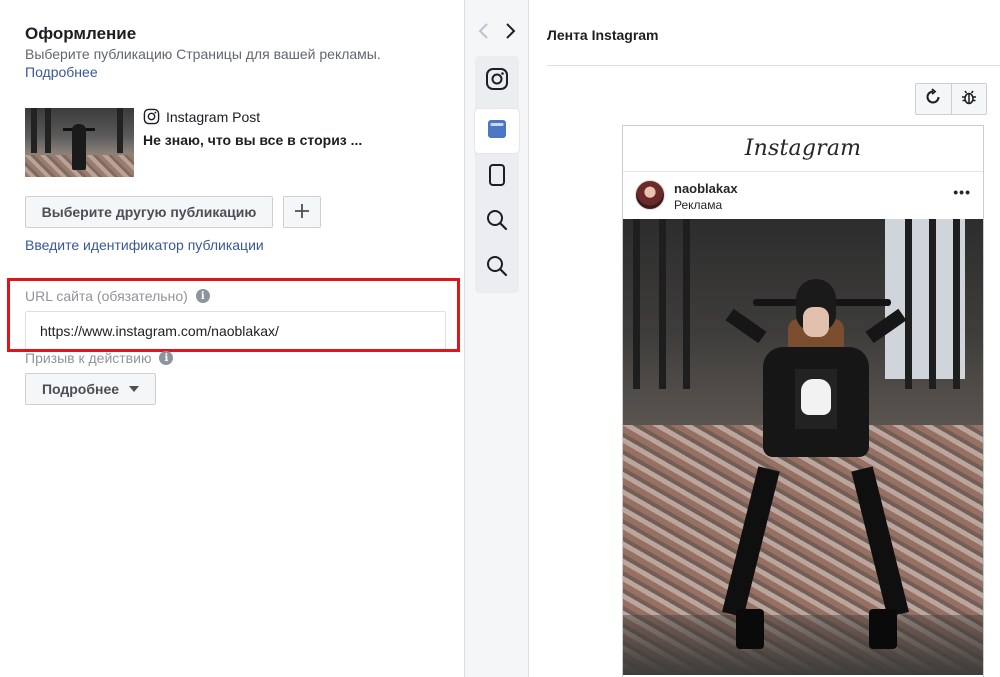  I want to click on previous-button, so click(483, 33).